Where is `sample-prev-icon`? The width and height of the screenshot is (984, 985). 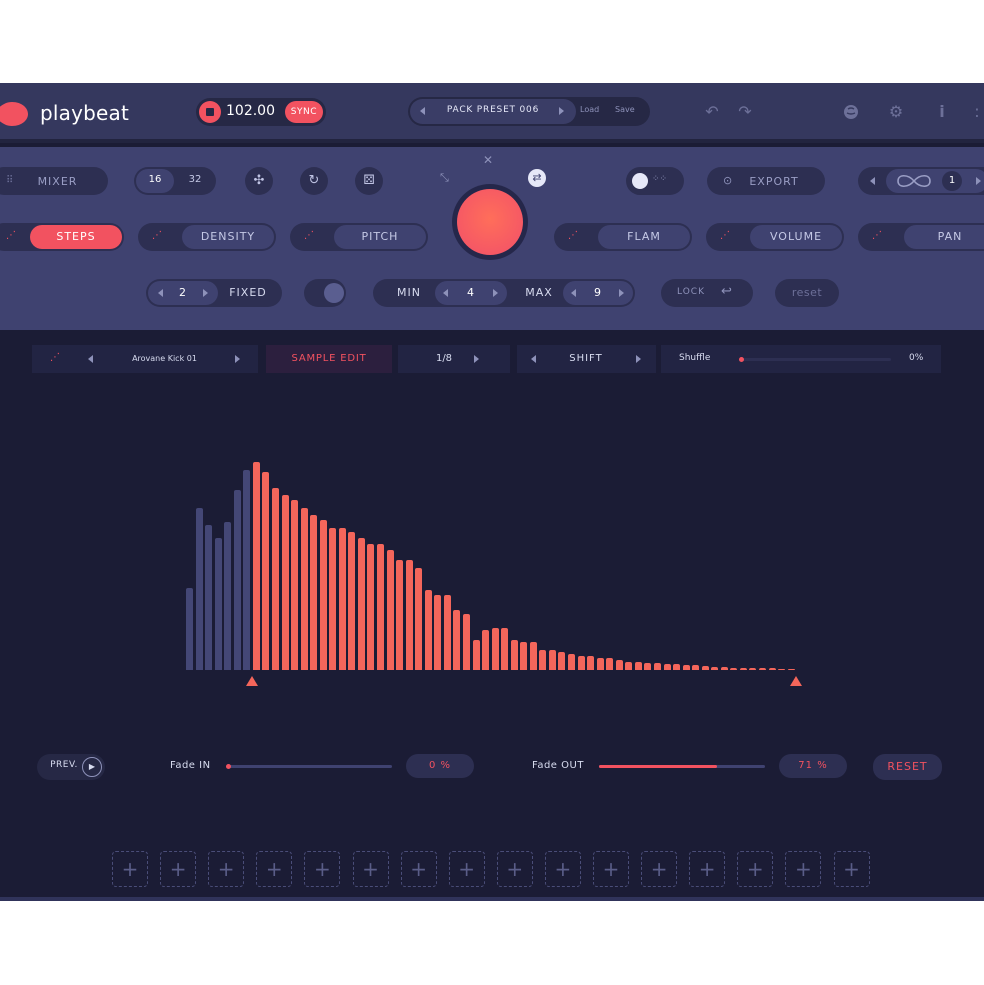 sample-prev-icon is located at coordinates (90, 359).